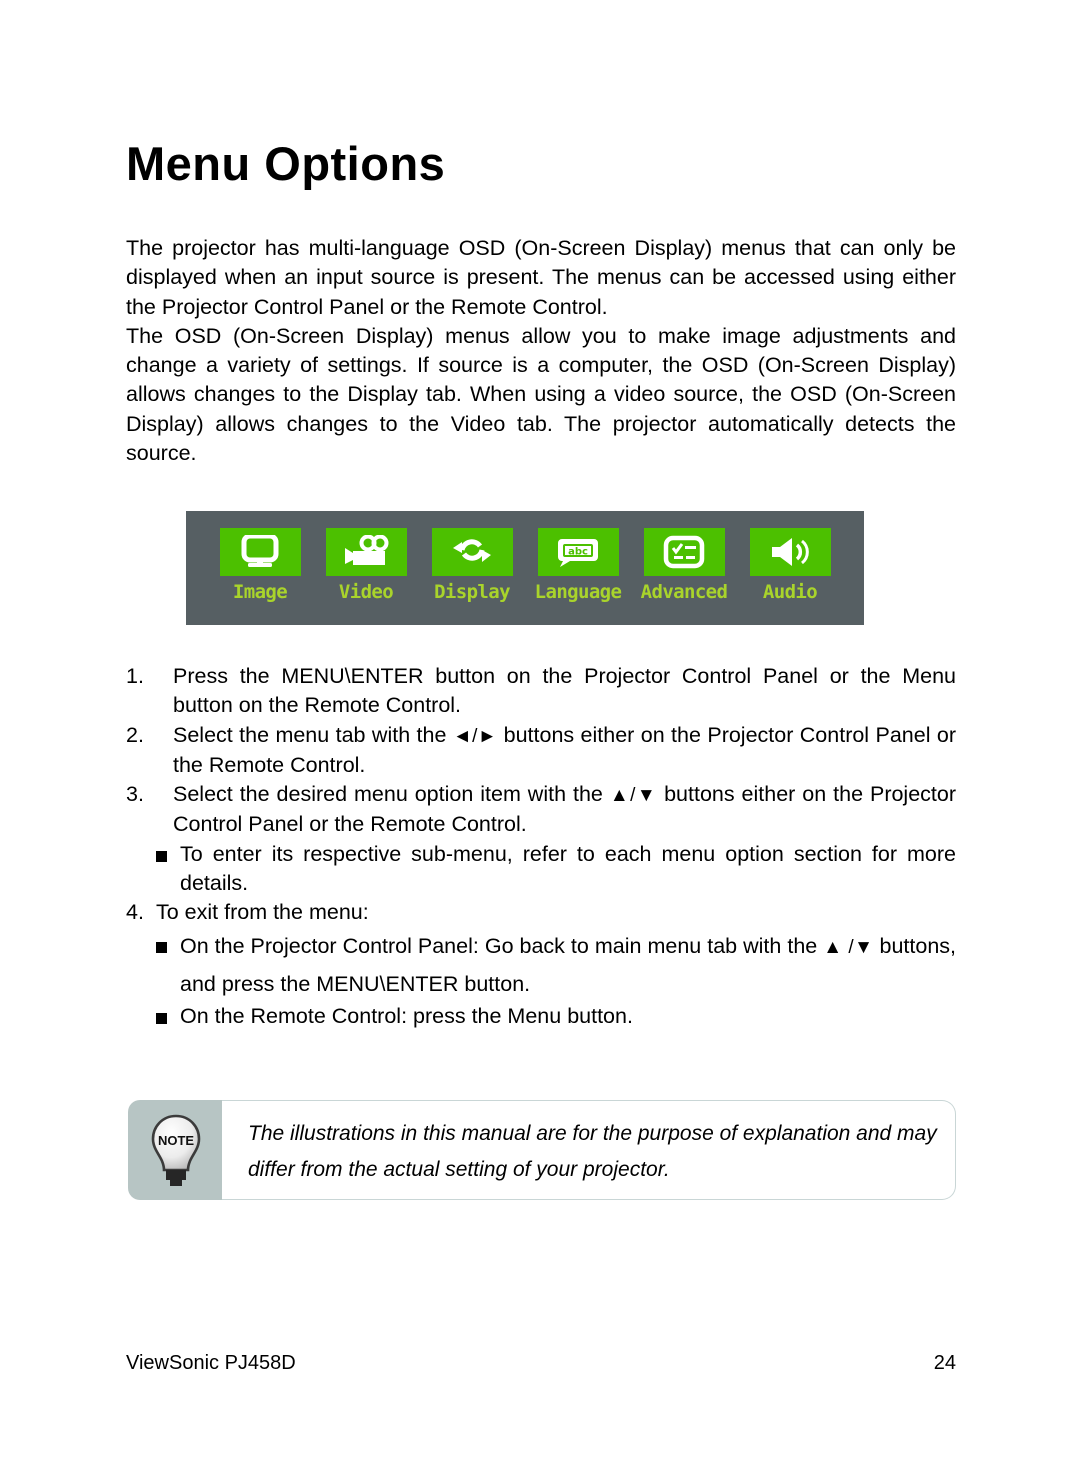  What do you see at coordinates (366, 552) in the screenshot?
I see `movie-camera-icon` at bounding box center [366, 552].